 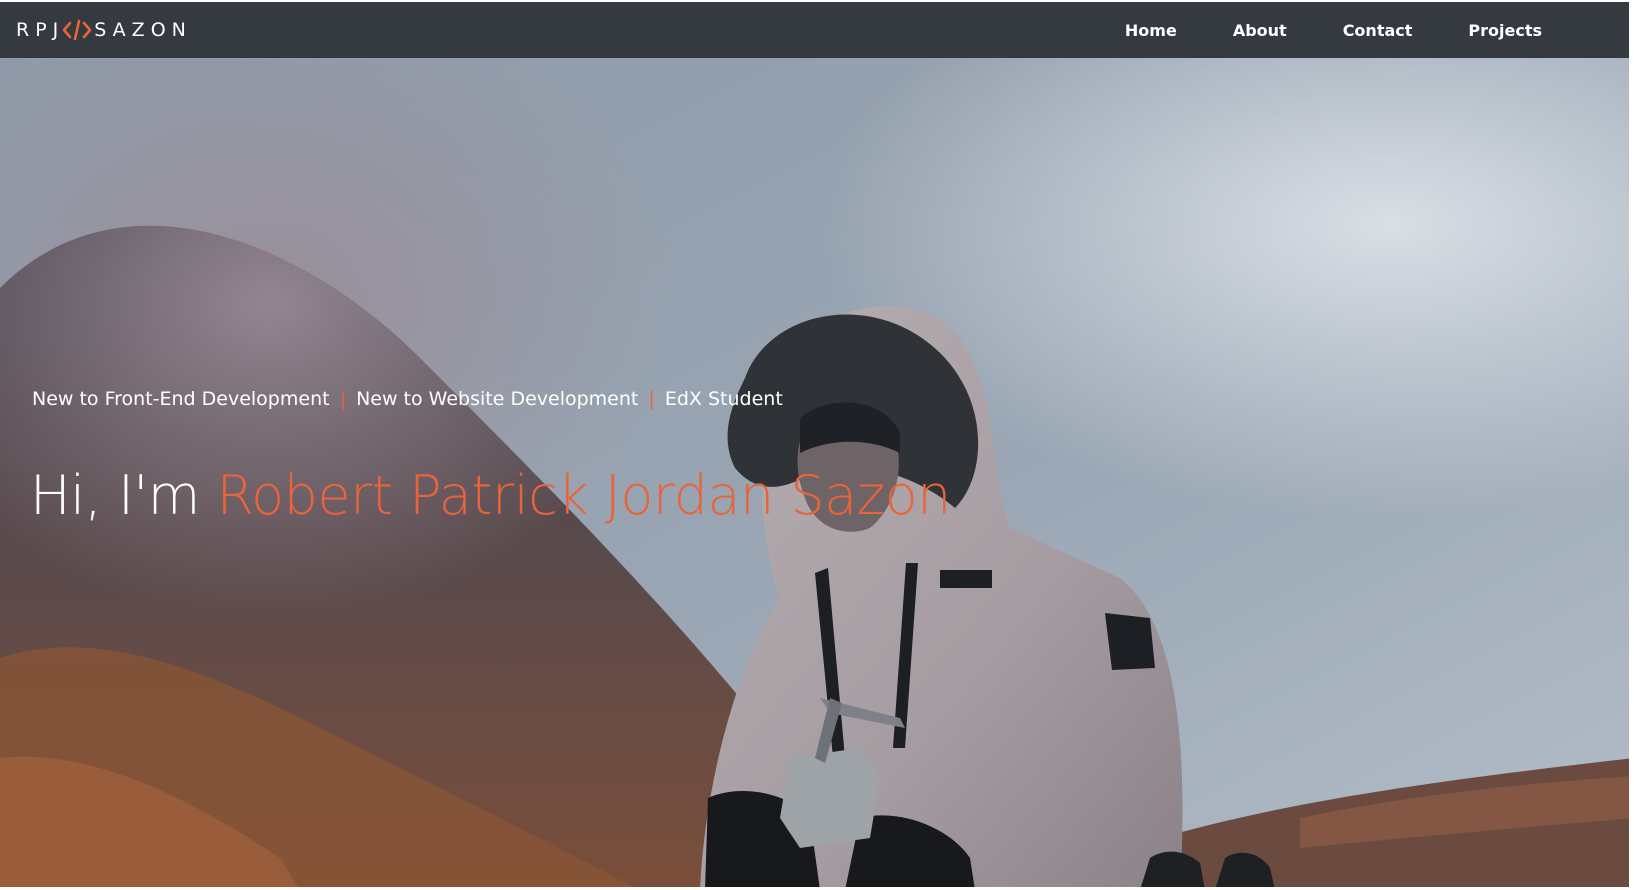 What do you see at coordinates (583, 496) in the screenshot?
I see `hero-name: Robert Patrick Jordan Sazon` at bounding box center [583, 496].